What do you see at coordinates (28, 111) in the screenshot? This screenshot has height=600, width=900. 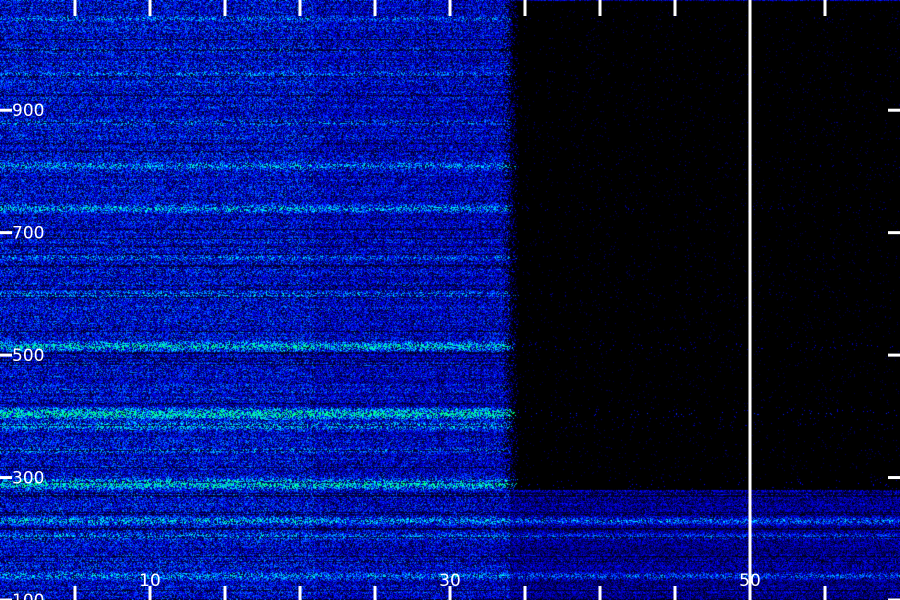 I see `y-tick-label: 900` at bounding box center [28, 111].